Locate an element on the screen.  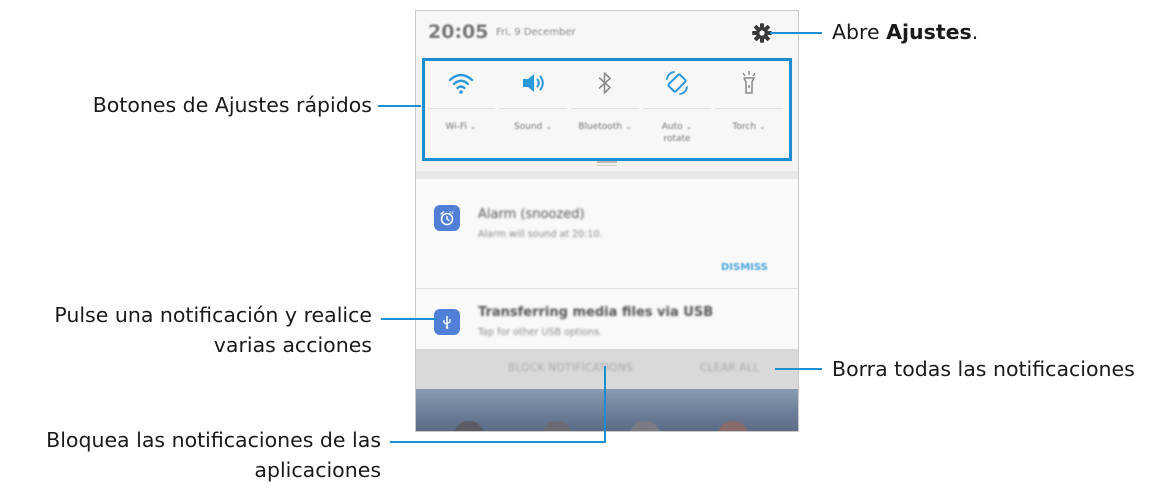
leader-line-clear-all is located at coordinates (798, 369).